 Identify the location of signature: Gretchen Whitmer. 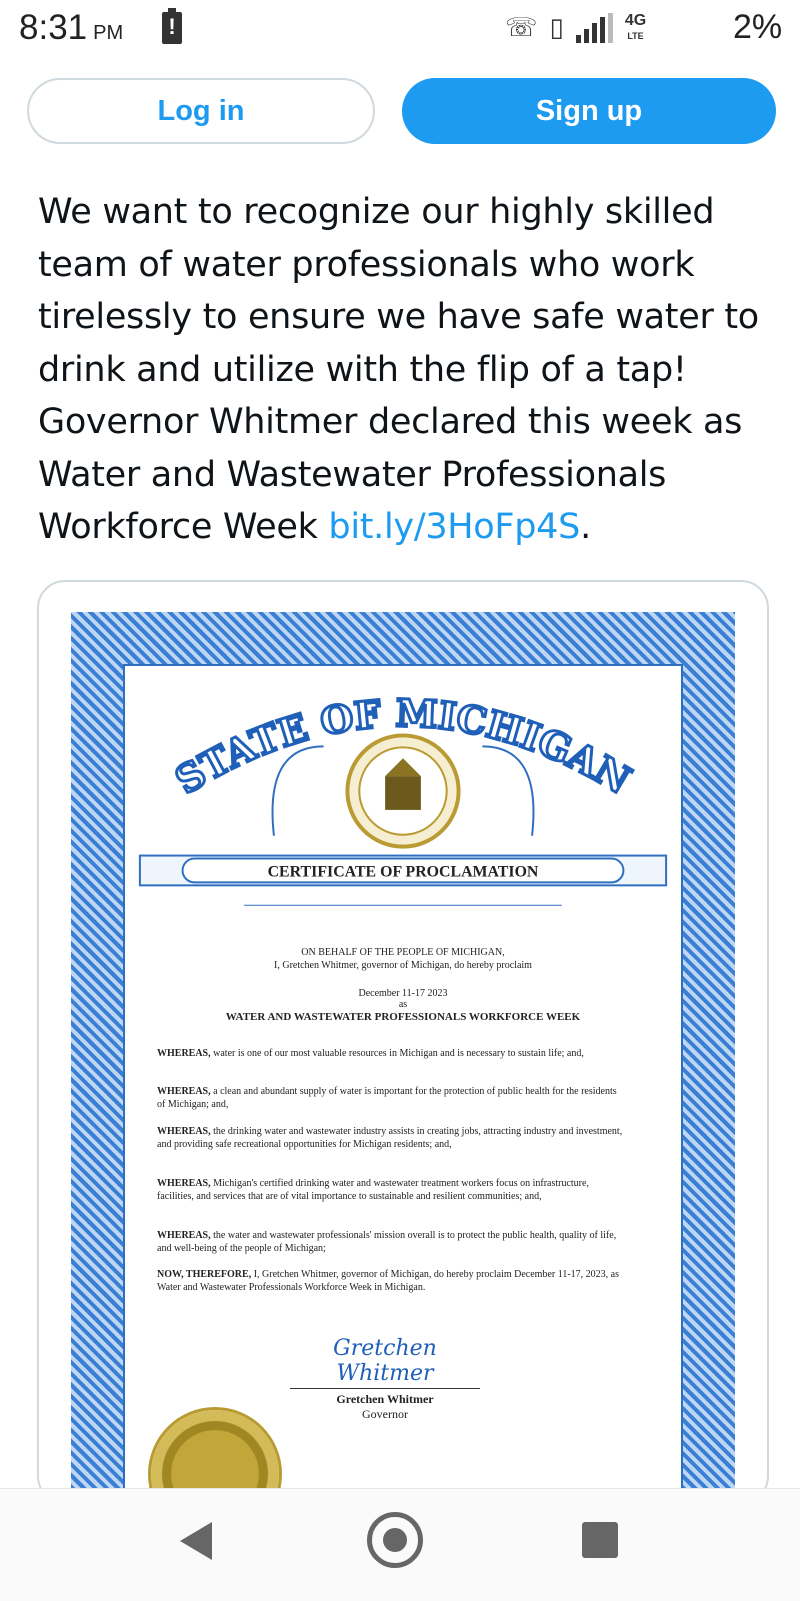
(385, 1362).